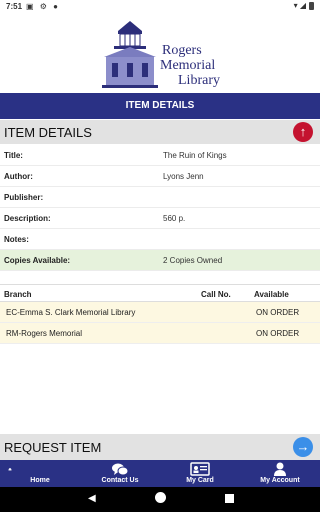 Image resolution: width=320 pixels, height=512 pixels. What do you see at coordinates (160, 260) in the screenshot?
I see `detail-row-copies-available: Copies Available: 2 Copies Owned` at bounding box center [160, 260].